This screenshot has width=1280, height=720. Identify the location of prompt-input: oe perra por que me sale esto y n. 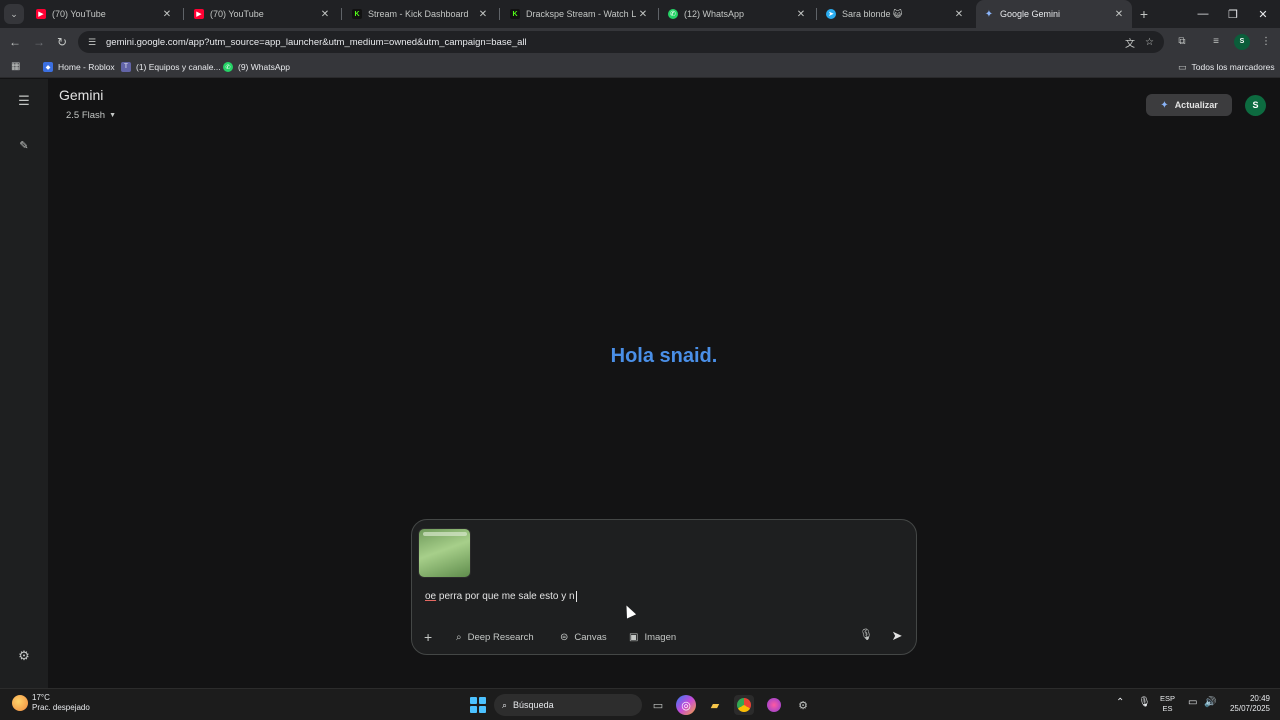
(501, 596).